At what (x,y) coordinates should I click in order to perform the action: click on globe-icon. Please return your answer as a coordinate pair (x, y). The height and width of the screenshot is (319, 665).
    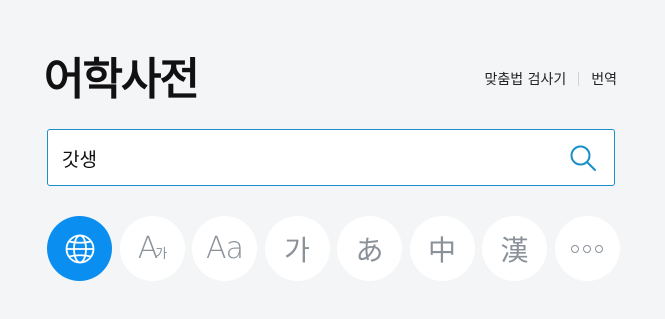
    Looking at the image, I should click on (79, 248).